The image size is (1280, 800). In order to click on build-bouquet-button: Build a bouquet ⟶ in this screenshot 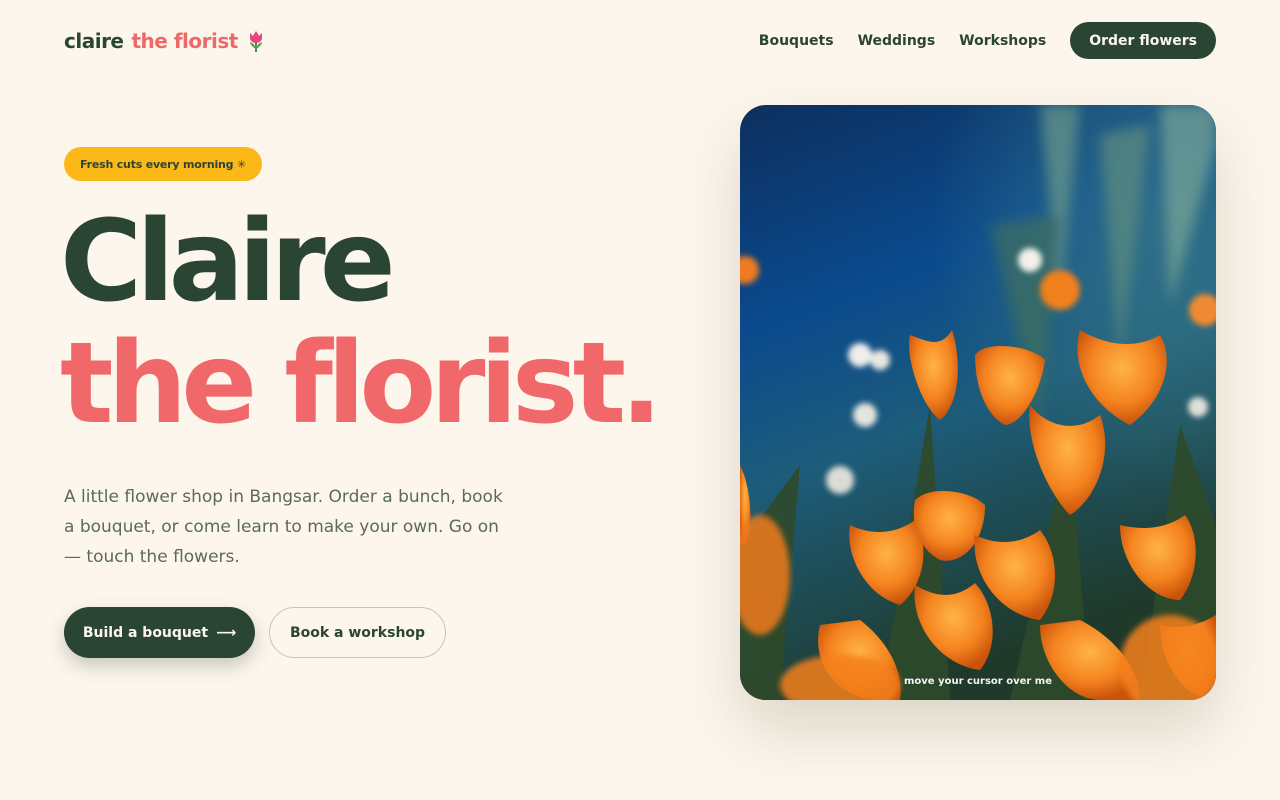, I will do `click(159, 632)`.